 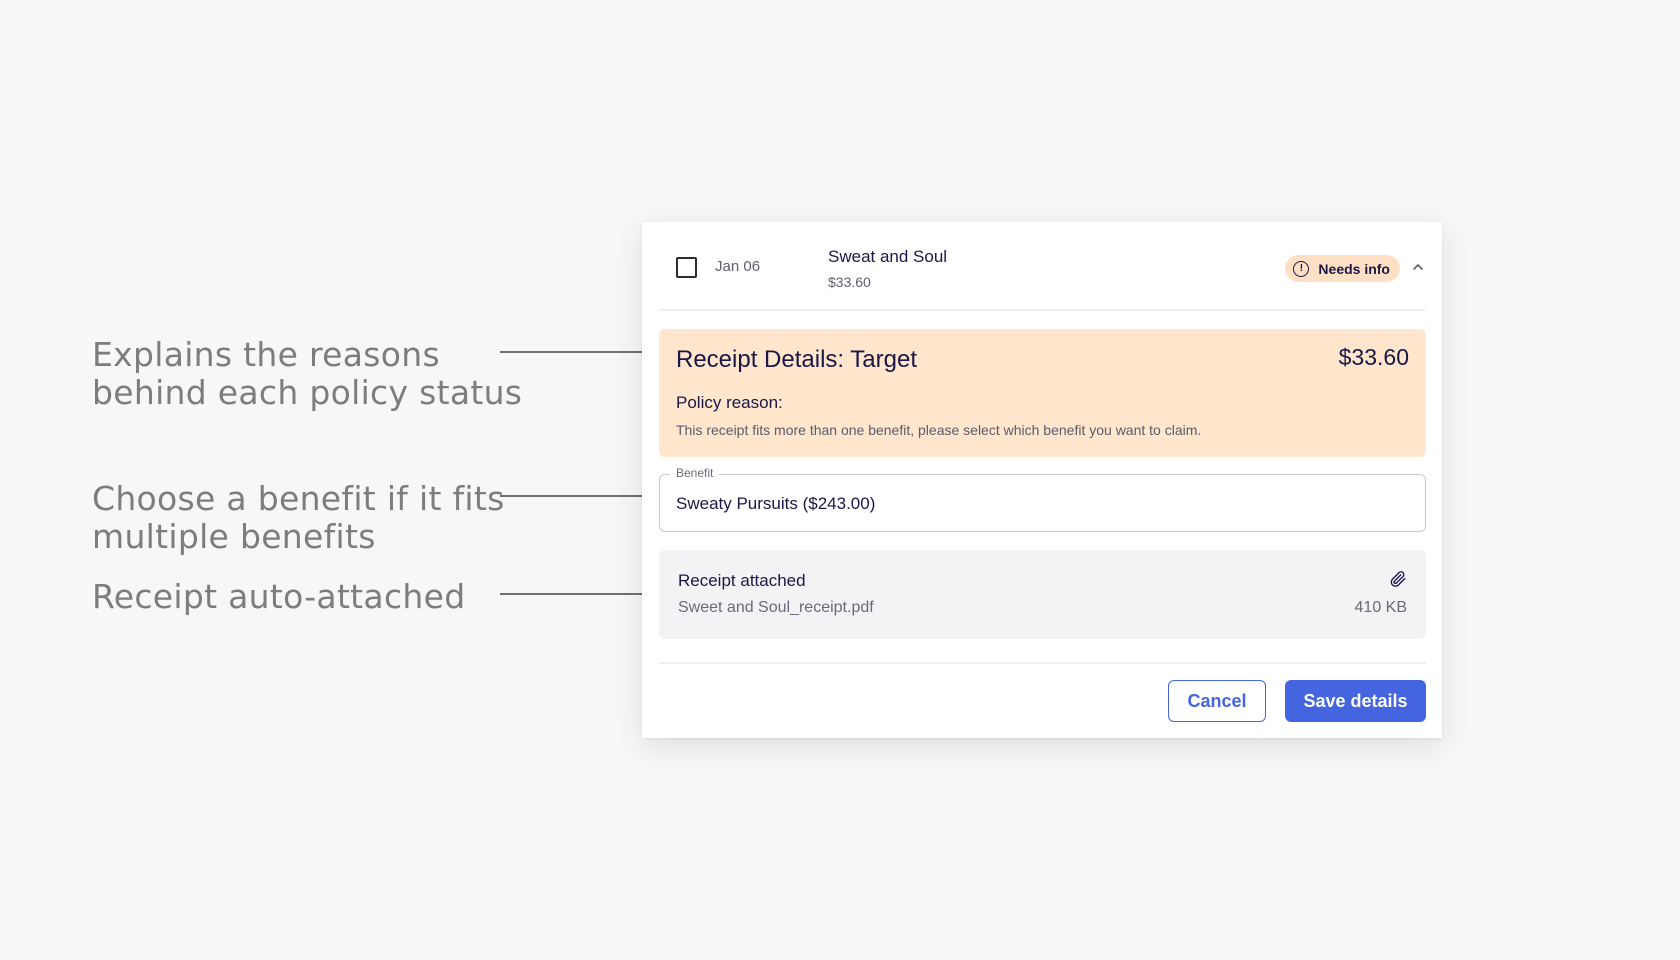 I want to click on annotation-line: behind each policy status, so click(x=307, y=392).